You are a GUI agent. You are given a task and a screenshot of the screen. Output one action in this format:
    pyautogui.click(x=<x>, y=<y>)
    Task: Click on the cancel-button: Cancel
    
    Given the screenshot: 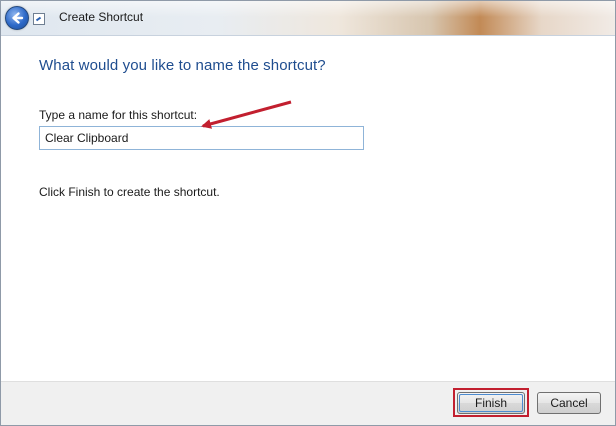 What is the action you would take?
    pyautogui.click(x=569, y=403)
    